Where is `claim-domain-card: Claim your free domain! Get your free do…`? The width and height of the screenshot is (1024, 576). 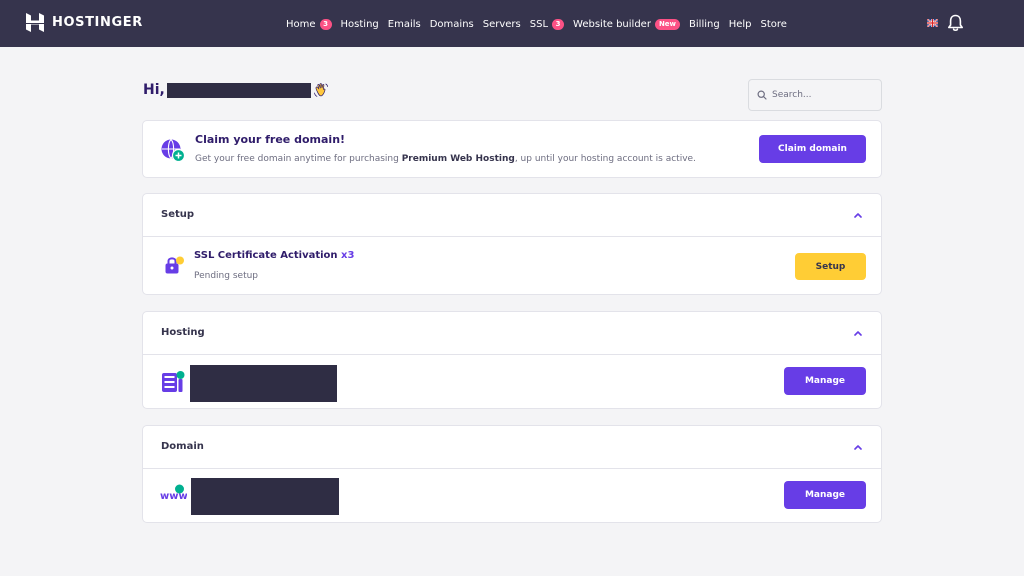 claim-domain-card: Claim your free domain! Get your free do… is located at coordinates (512, 149).